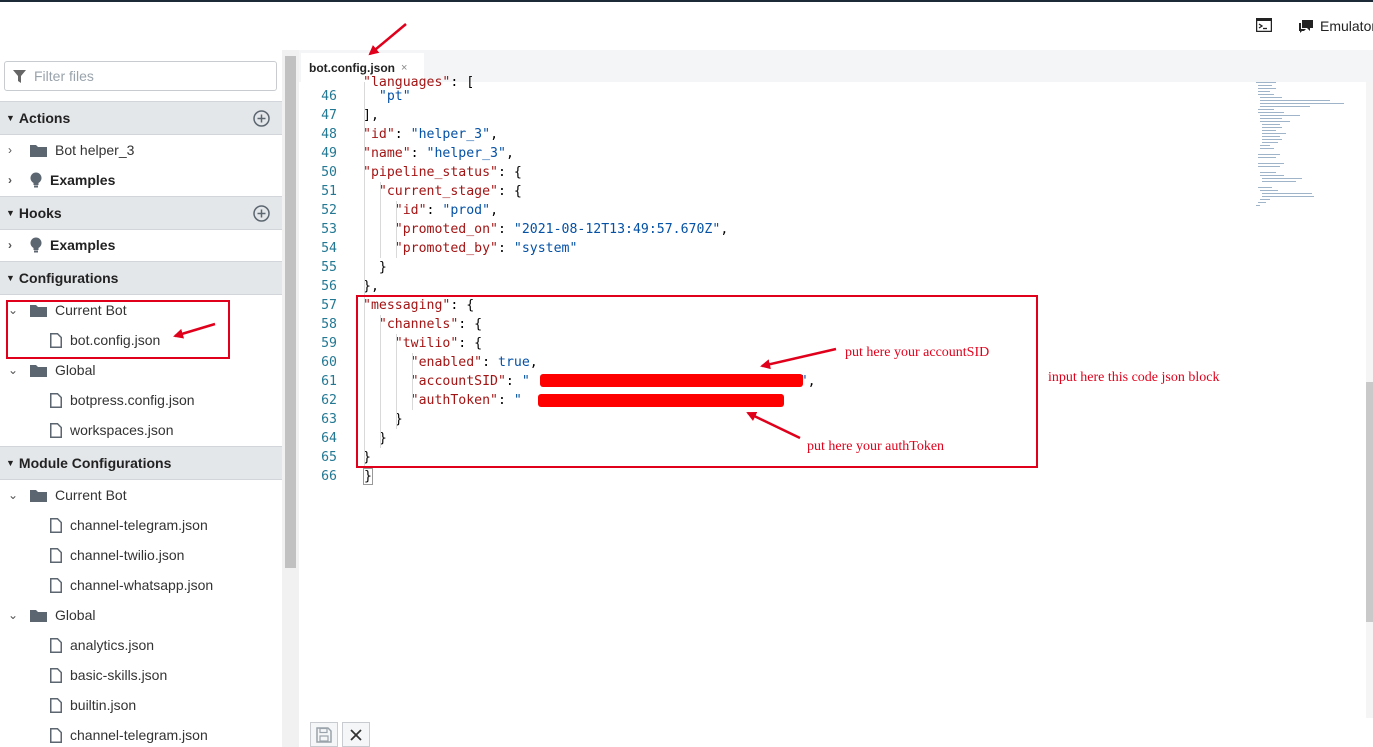 This screenshot has height=747, width=1373. I want to click on close-icon, so click(356, 734).